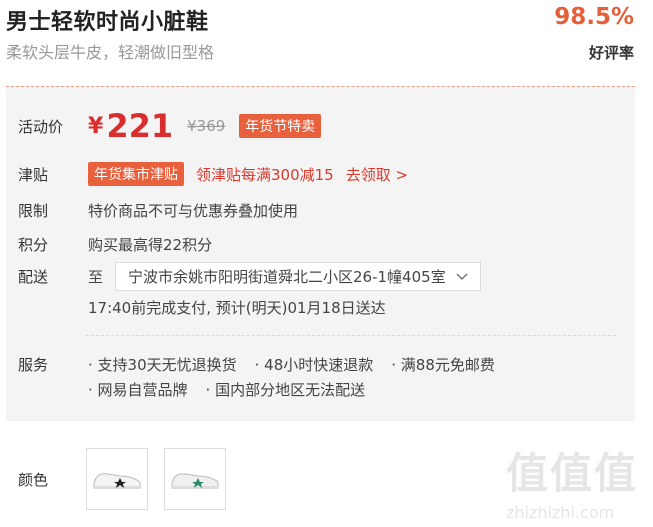 Image resolution: width=653 pixels, height=527 pixels. Describe the element at coordinates (314, 365) in the screenshot. I see `service-item: · 48小时快速退款` at that location.